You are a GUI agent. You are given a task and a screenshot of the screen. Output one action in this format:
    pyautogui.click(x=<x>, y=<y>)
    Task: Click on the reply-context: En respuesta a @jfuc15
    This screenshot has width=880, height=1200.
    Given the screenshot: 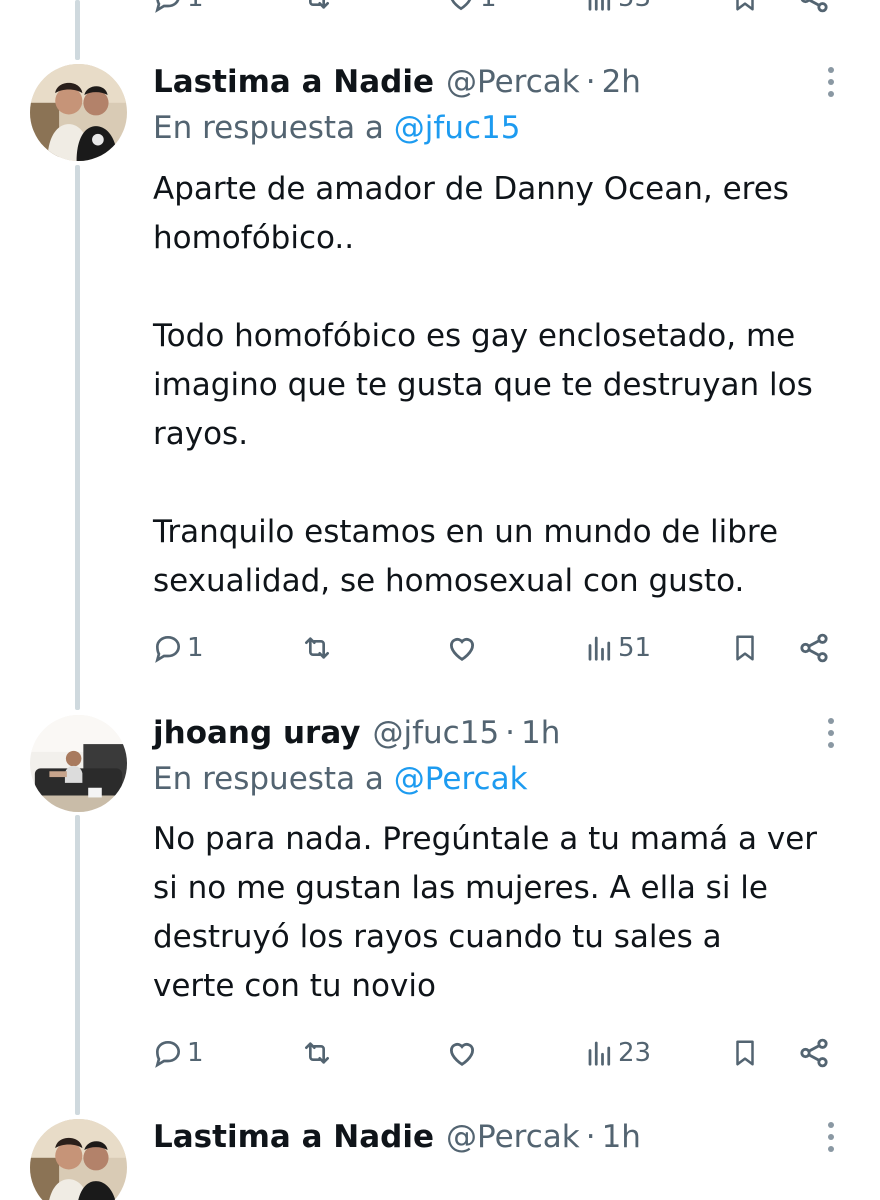 What is the action you would take?
    pyautogui.click(x=336, y=128)
    